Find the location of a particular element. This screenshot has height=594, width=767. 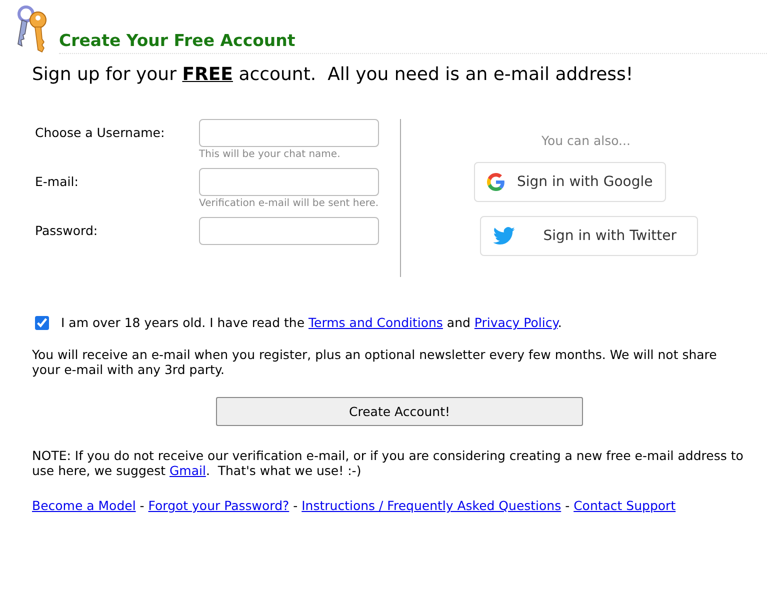

age-checkbox is located at coordinates (42, 323).